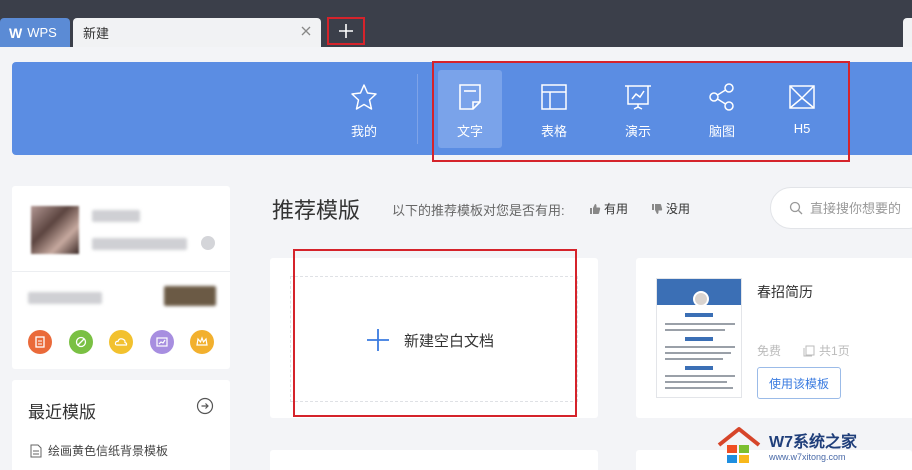 The image size is (912, 470). What do you see at coordinates (108, 451) in the screenshot?
I see `recent-template-label: 绘画黄色信纸背景模板` at bounding box center [108, 451].